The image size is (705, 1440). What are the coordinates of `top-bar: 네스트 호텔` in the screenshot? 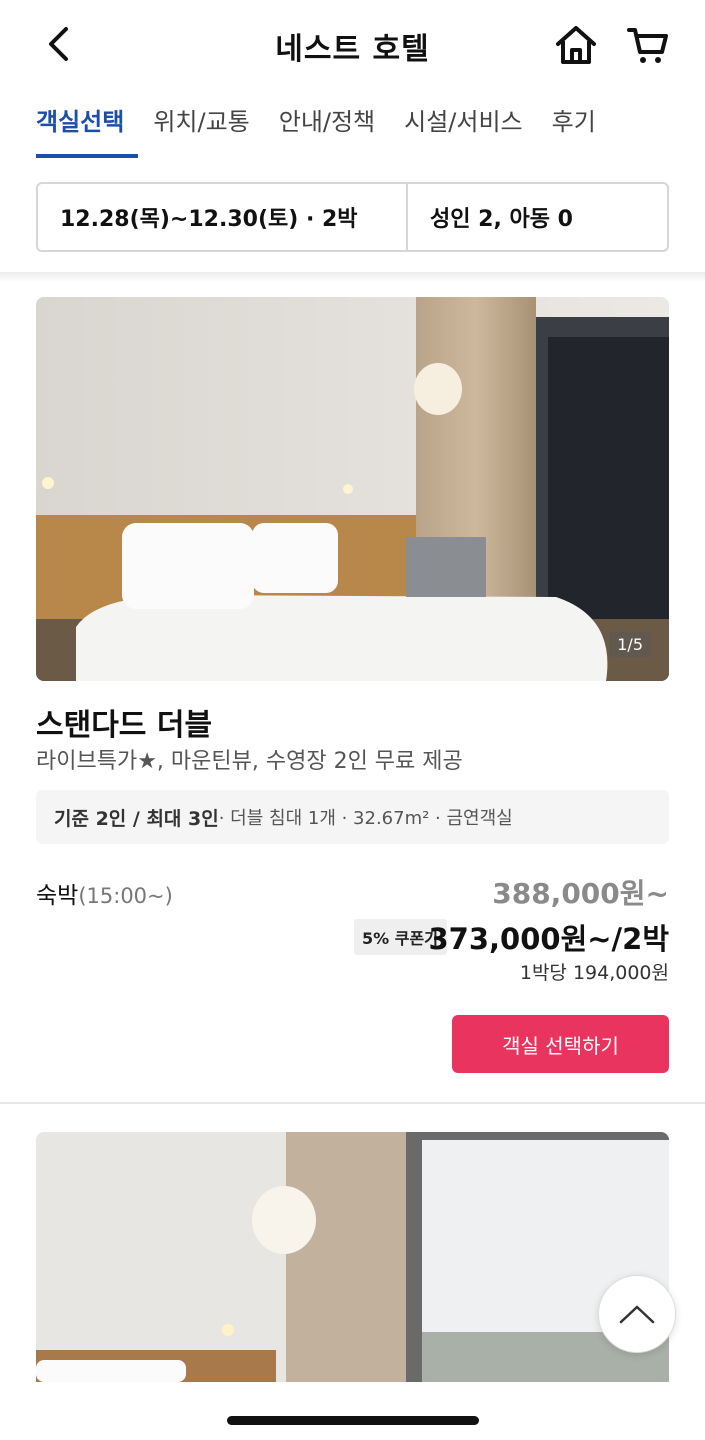 It's located at (352, 44).